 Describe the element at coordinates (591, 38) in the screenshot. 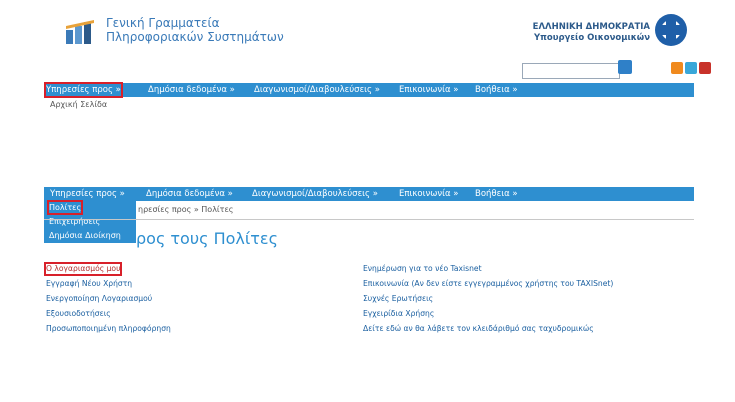

I see `gov-title-line2: Υπουργείο Οικονομικών` at that location.